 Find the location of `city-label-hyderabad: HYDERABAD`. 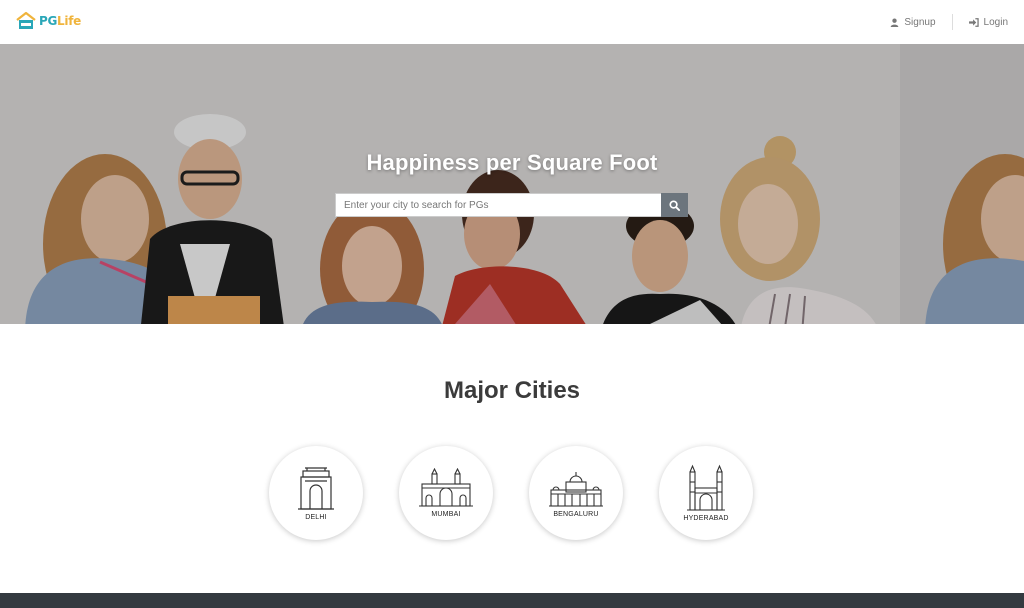

city-label-hyderabad: HYDERABAD is located at coordinates (706, 518).